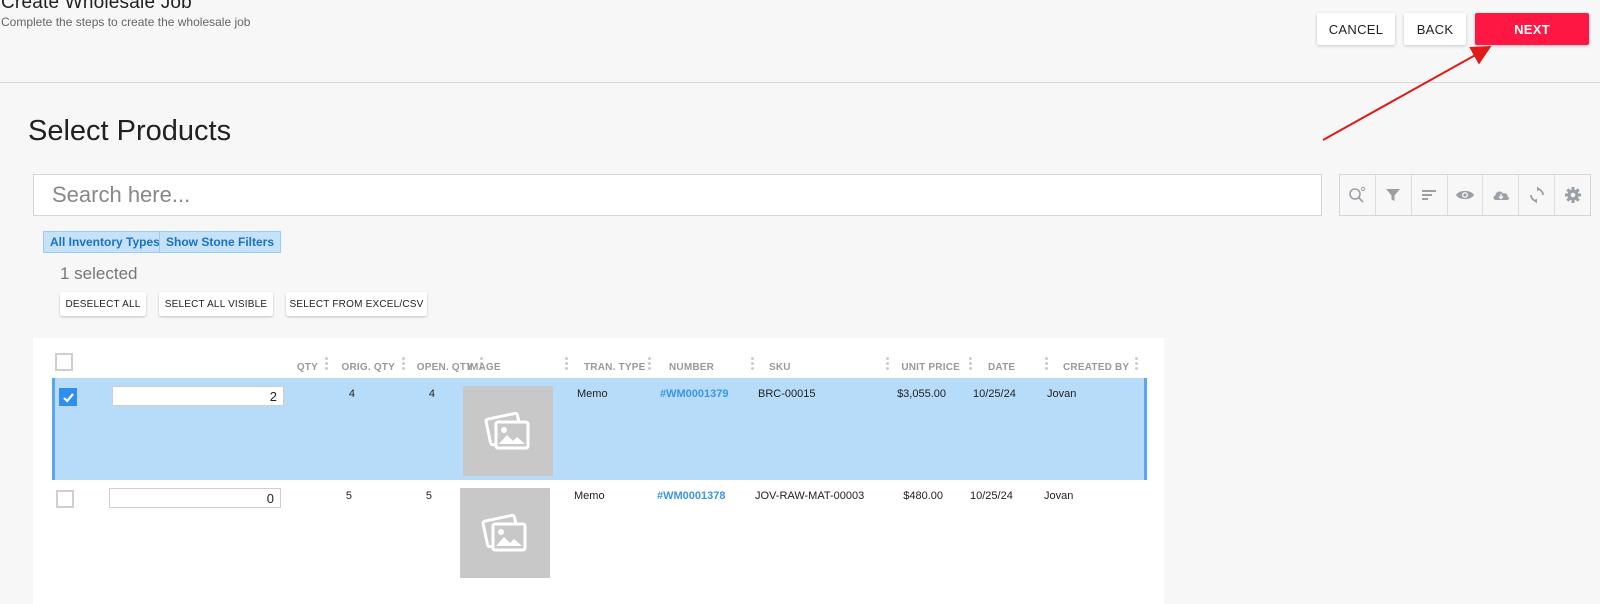 The image size is (1600, 604). What do you see at coordinates (351, 394) in the screenshot?
I see `orig-qty-cell: 4` at bounding box center [351, 394].